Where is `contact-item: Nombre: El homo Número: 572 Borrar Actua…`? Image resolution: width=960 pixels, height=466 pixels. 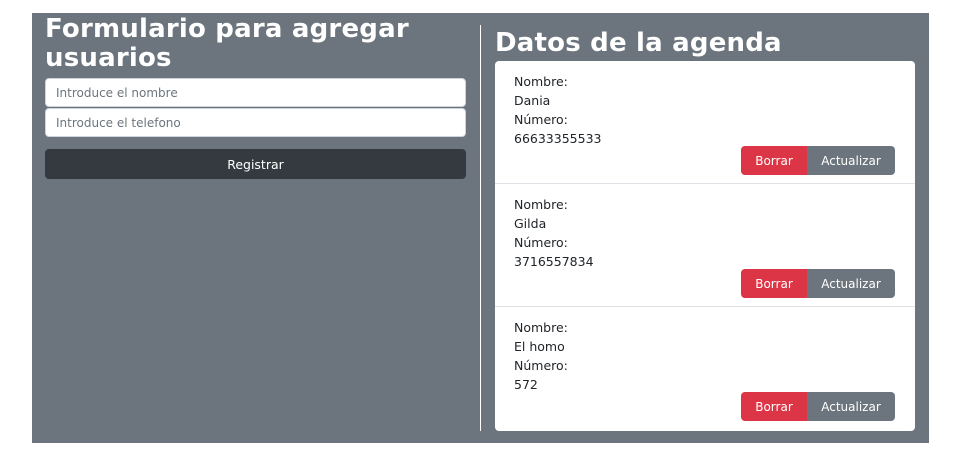
contact-item: Nombre: El homo Número: 572 Borrar Actua… is located at coordinates (705, 368).